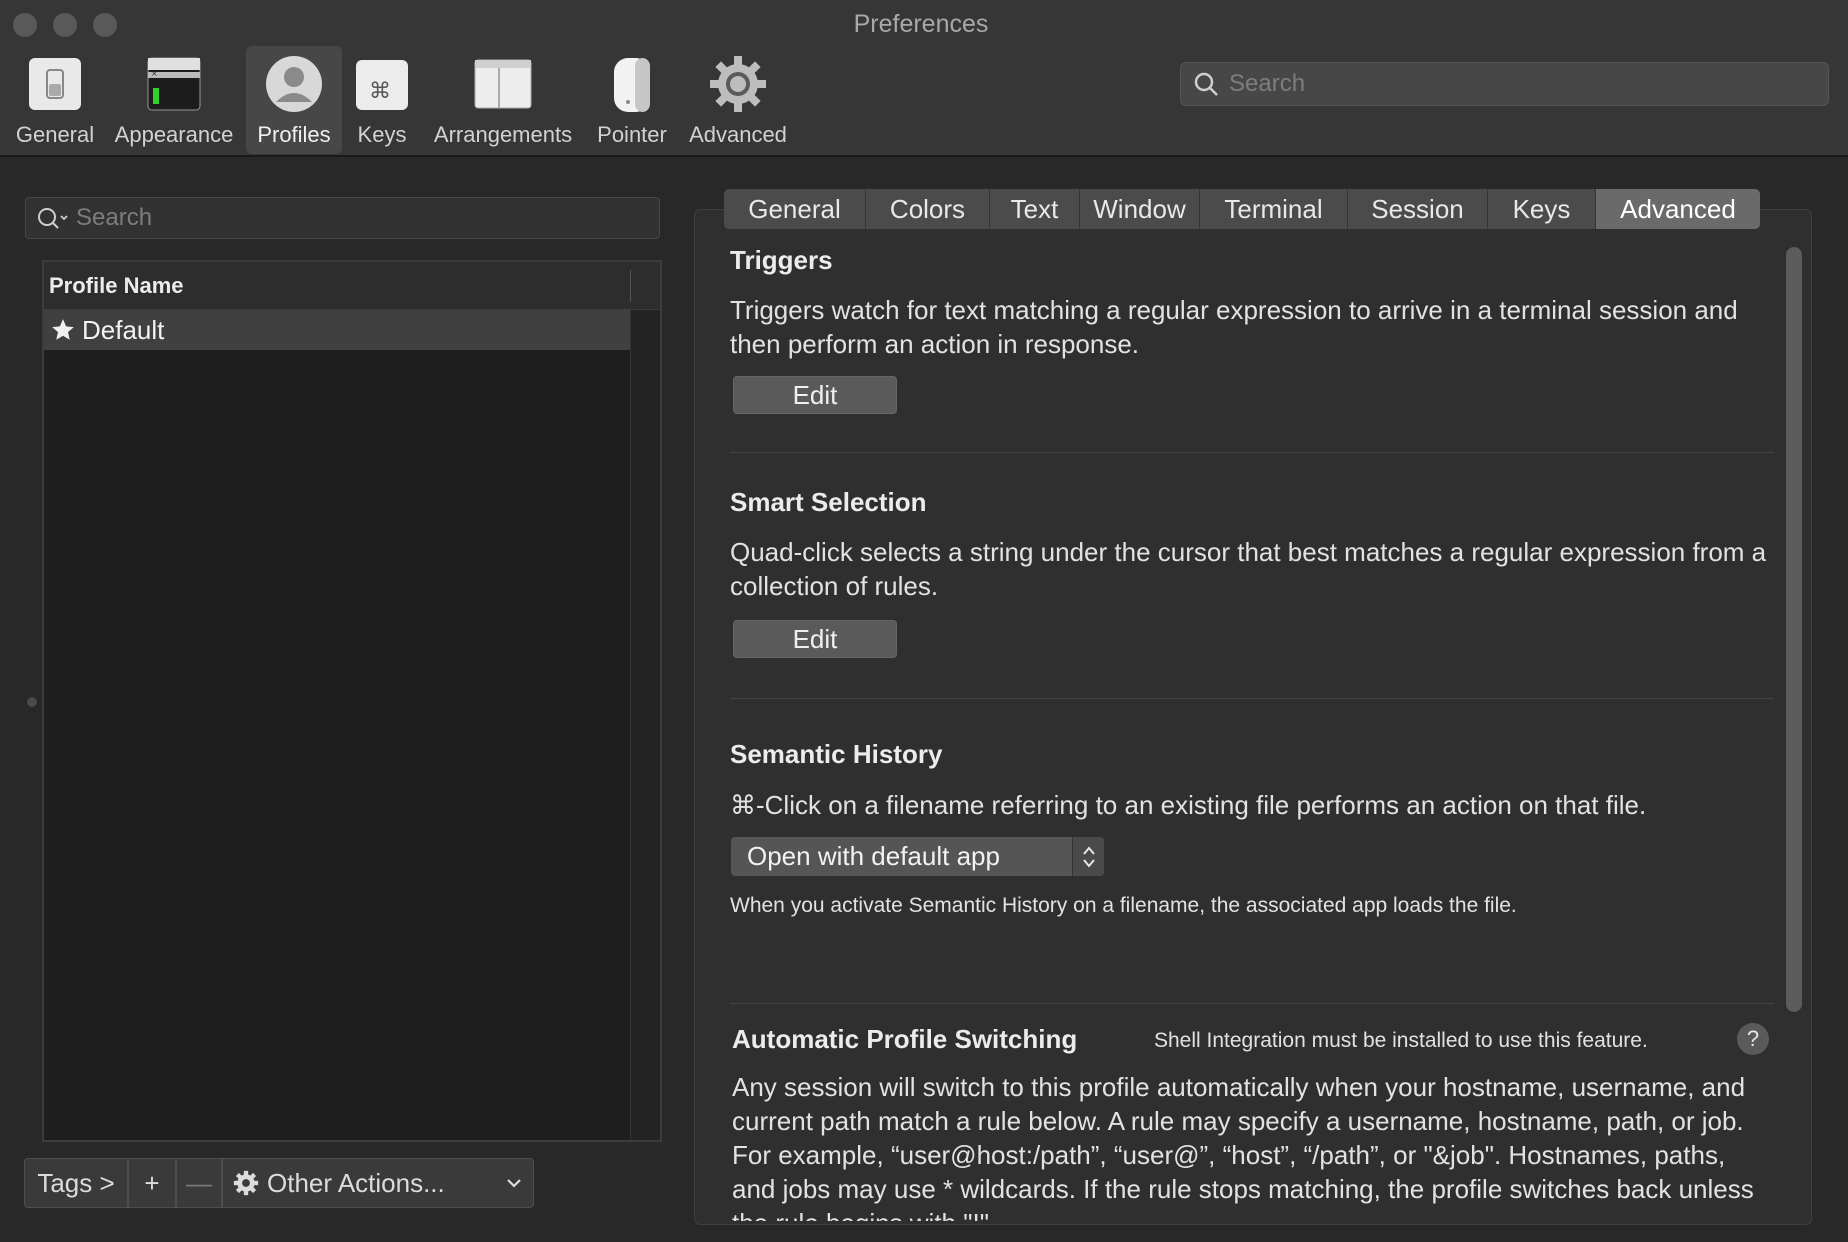 The width and height of the screenshot is (1848, 1242). What do you see at coordinates (294, 84) in the screenshot?
I see `profiles-person-icon` at bounding box center [294, 84].